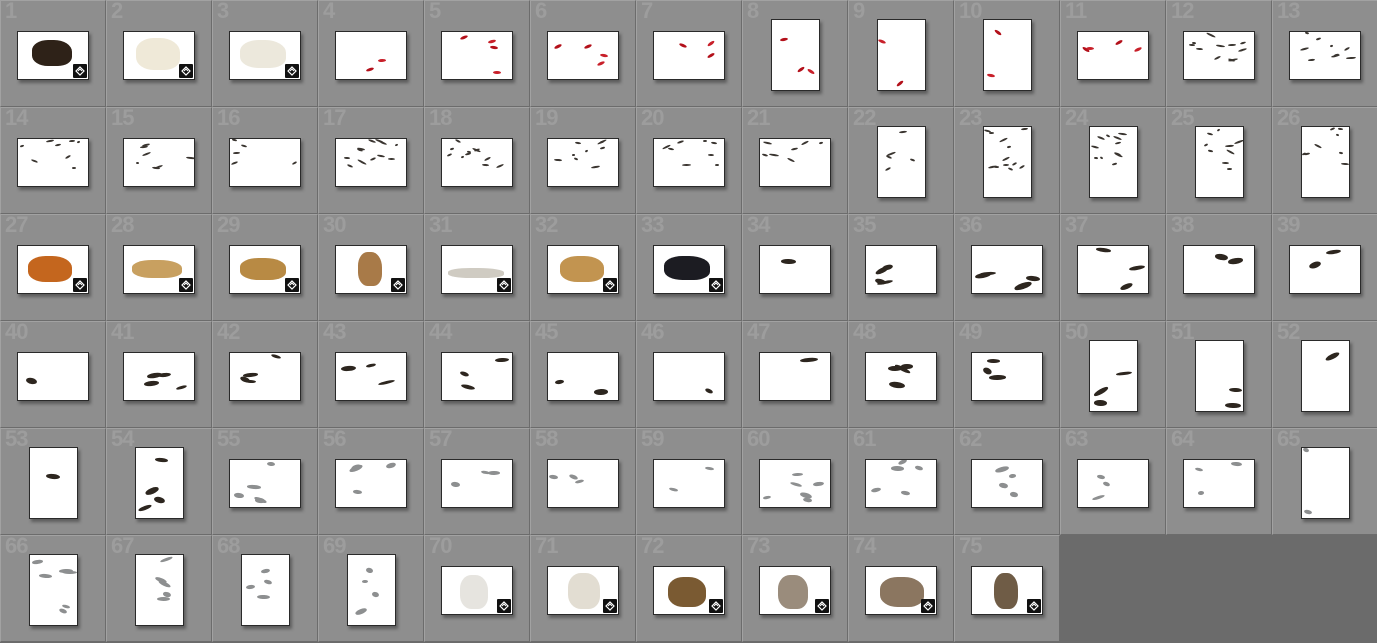  I want to click on grid-cell: 65, so click(1324, 481).